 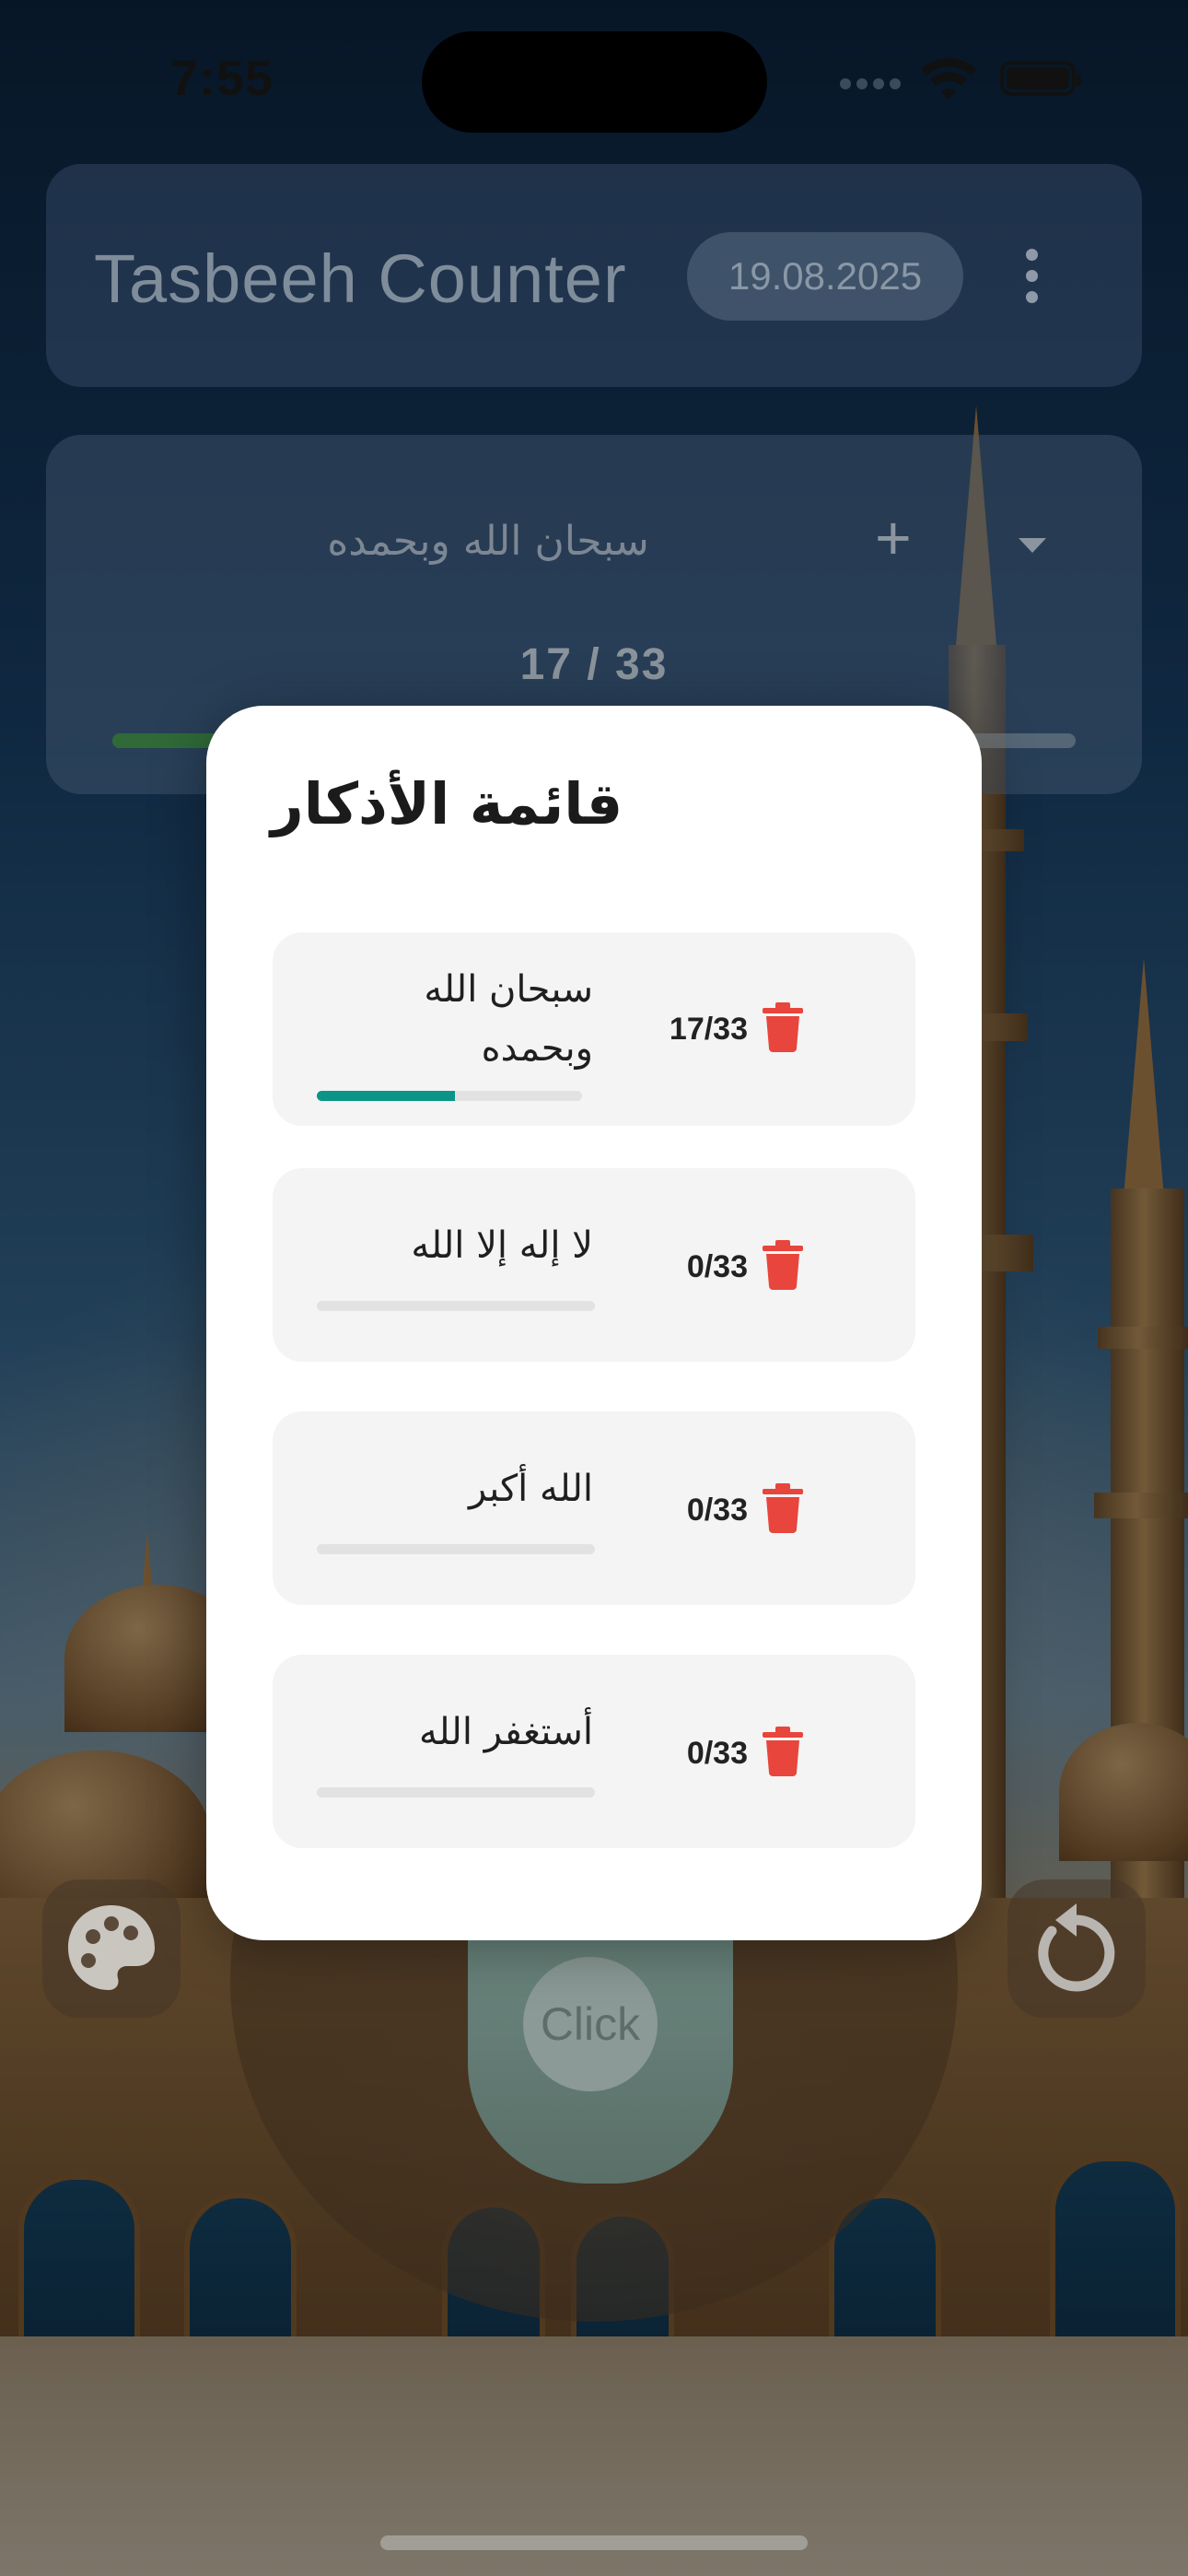 I want to click on palette-icon, so click(x=111, y=1948).